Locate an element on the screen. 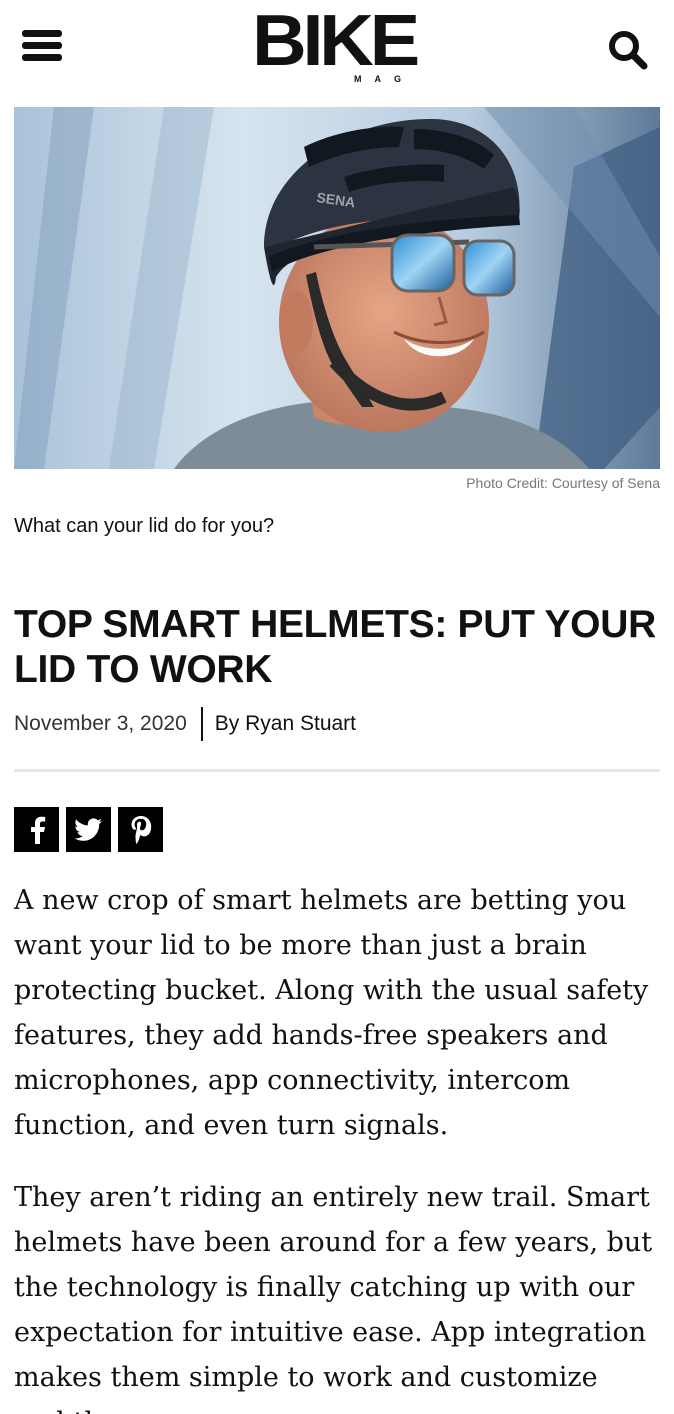 The image size is (674, 1414). facebook-share-button is located at coordinates (36, 829).